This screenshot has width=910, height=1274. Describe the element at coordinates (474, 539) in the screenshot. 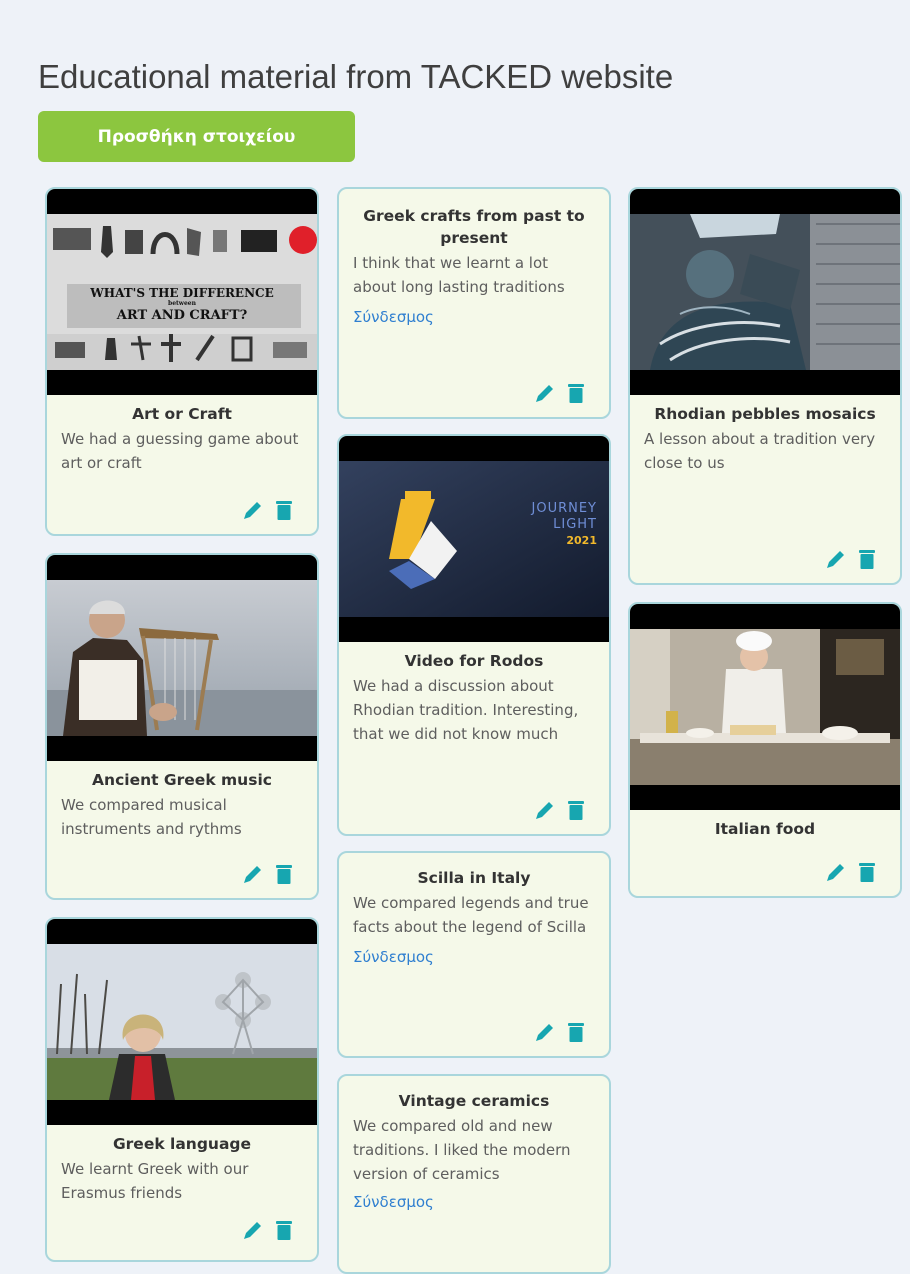

I see `video-thumbnail: JOURNEY LIGHT 2021` at that location.